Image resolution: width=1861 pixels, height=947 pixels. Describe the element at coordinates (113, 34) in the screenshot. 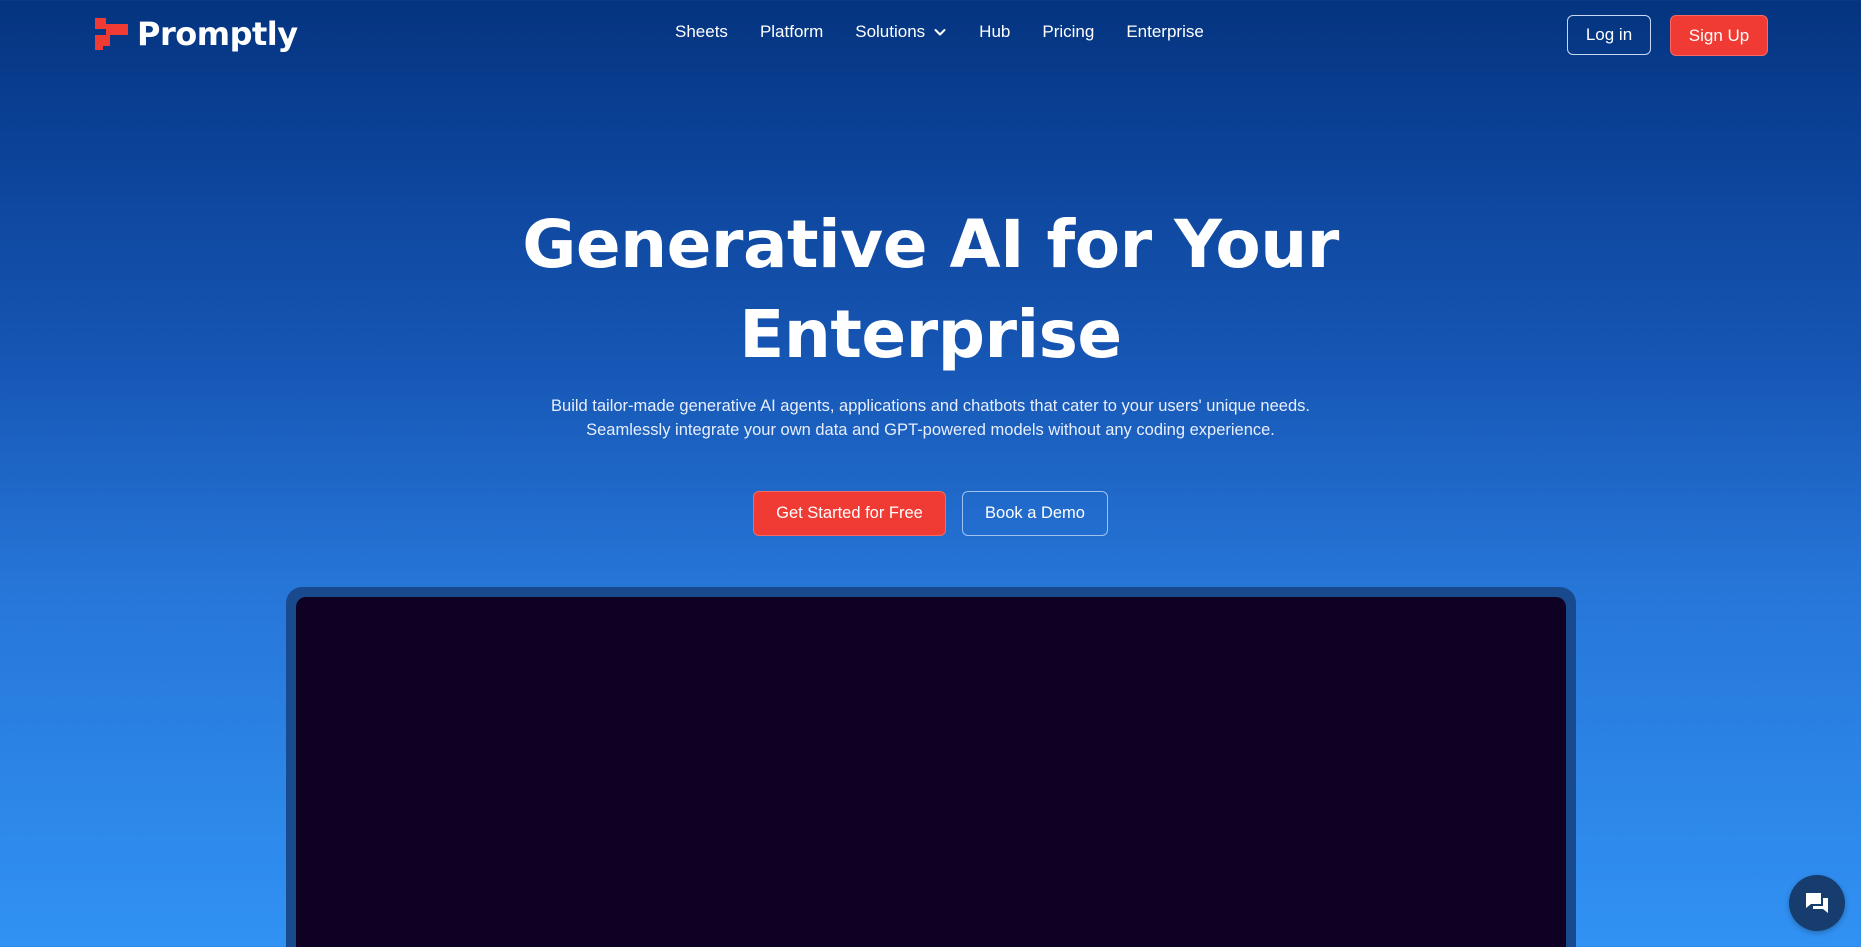

I see `logo-mark-icon` at that location.